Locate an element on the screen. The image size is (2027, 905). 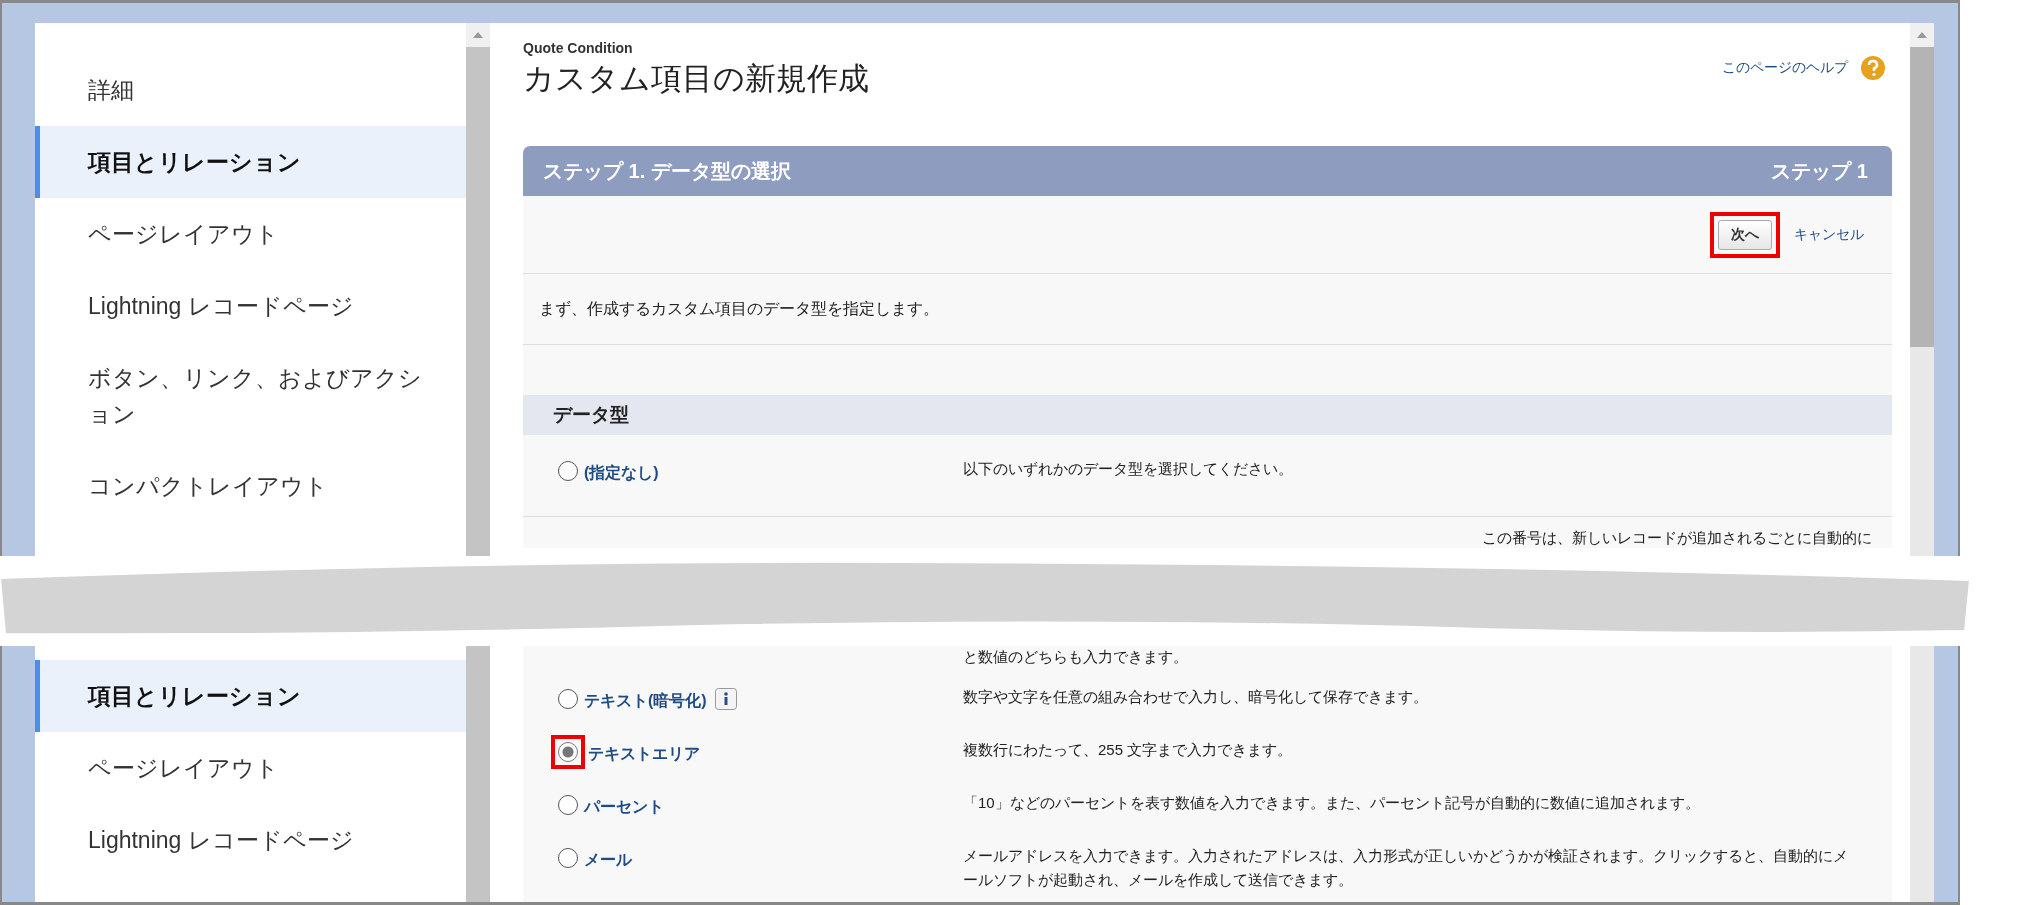
data-type-description: 「10」などのパーセントを表す数値を入力できます。また、パーセント記号が自動的に数値に追加されます。 is located at coordinates (1332, 803).